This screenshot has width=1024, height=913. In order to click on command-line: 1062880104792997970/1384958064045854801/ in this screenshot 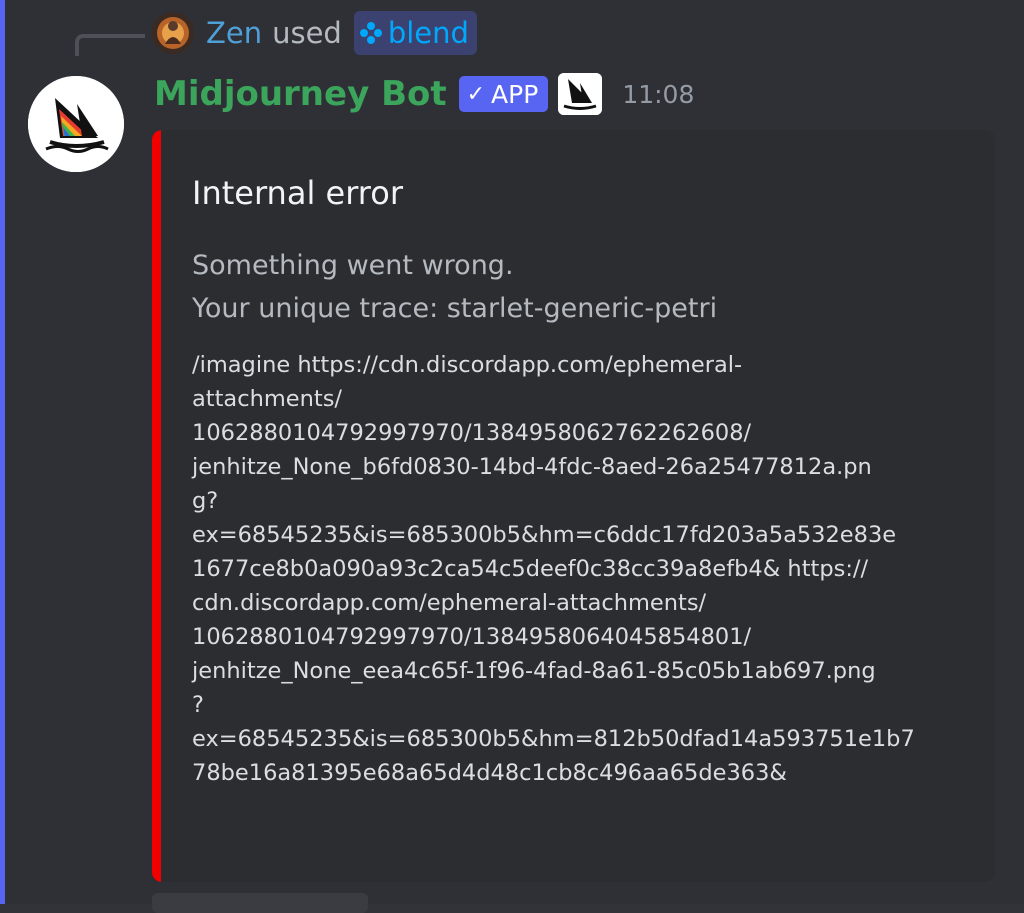, I will do `click(472, 637)`.